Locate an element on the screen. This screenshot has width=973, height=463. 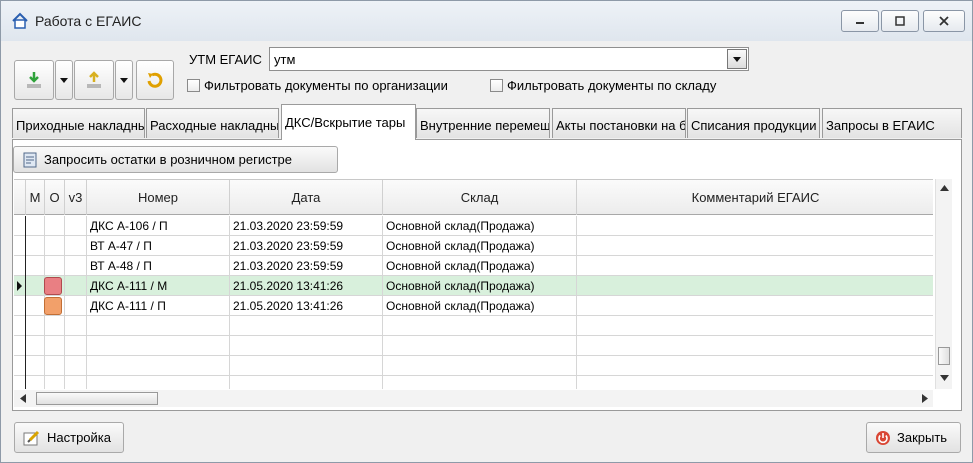
column-header-o: О is located at coordinates (55, 197).